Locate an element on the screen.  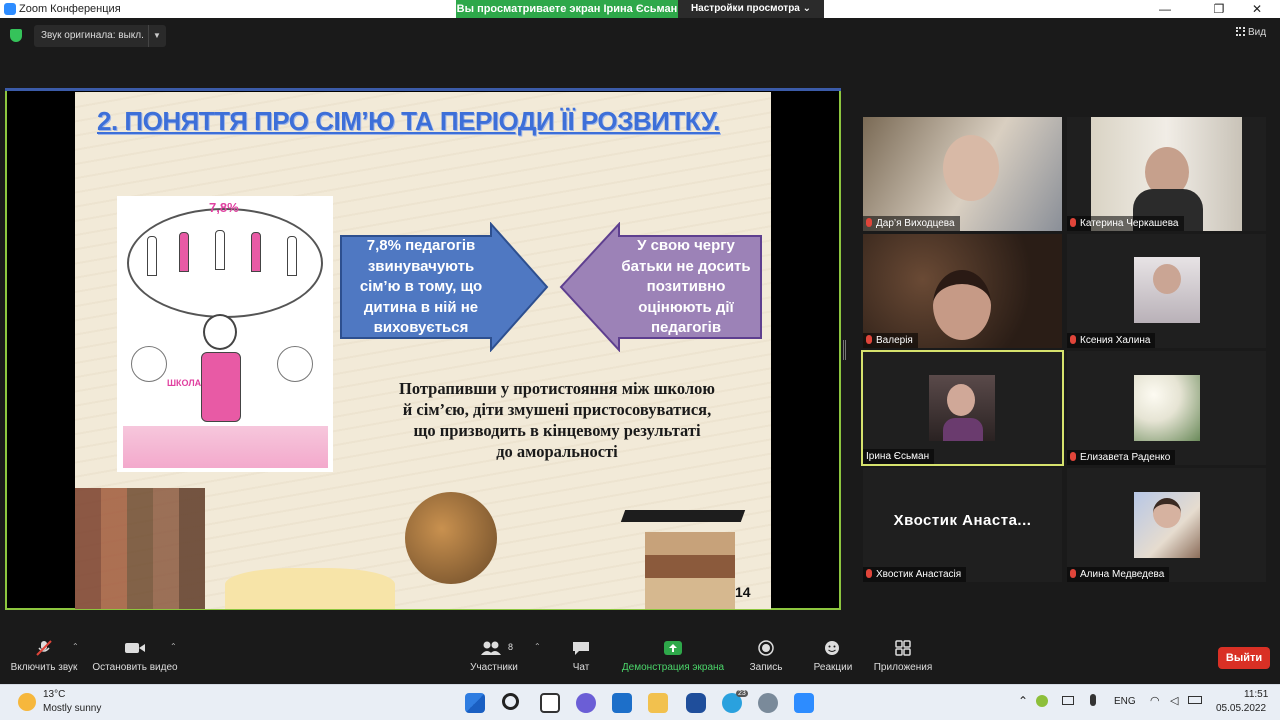
minimize-button: — is located at coordinates (1165, 9).